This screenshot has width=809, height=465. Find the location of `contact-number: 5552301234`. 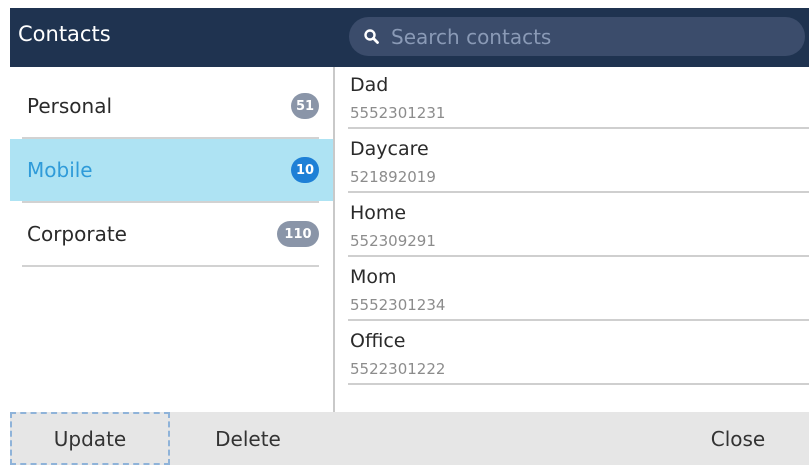

contact-number: 5552301234 is located at coordinates (398, 305).